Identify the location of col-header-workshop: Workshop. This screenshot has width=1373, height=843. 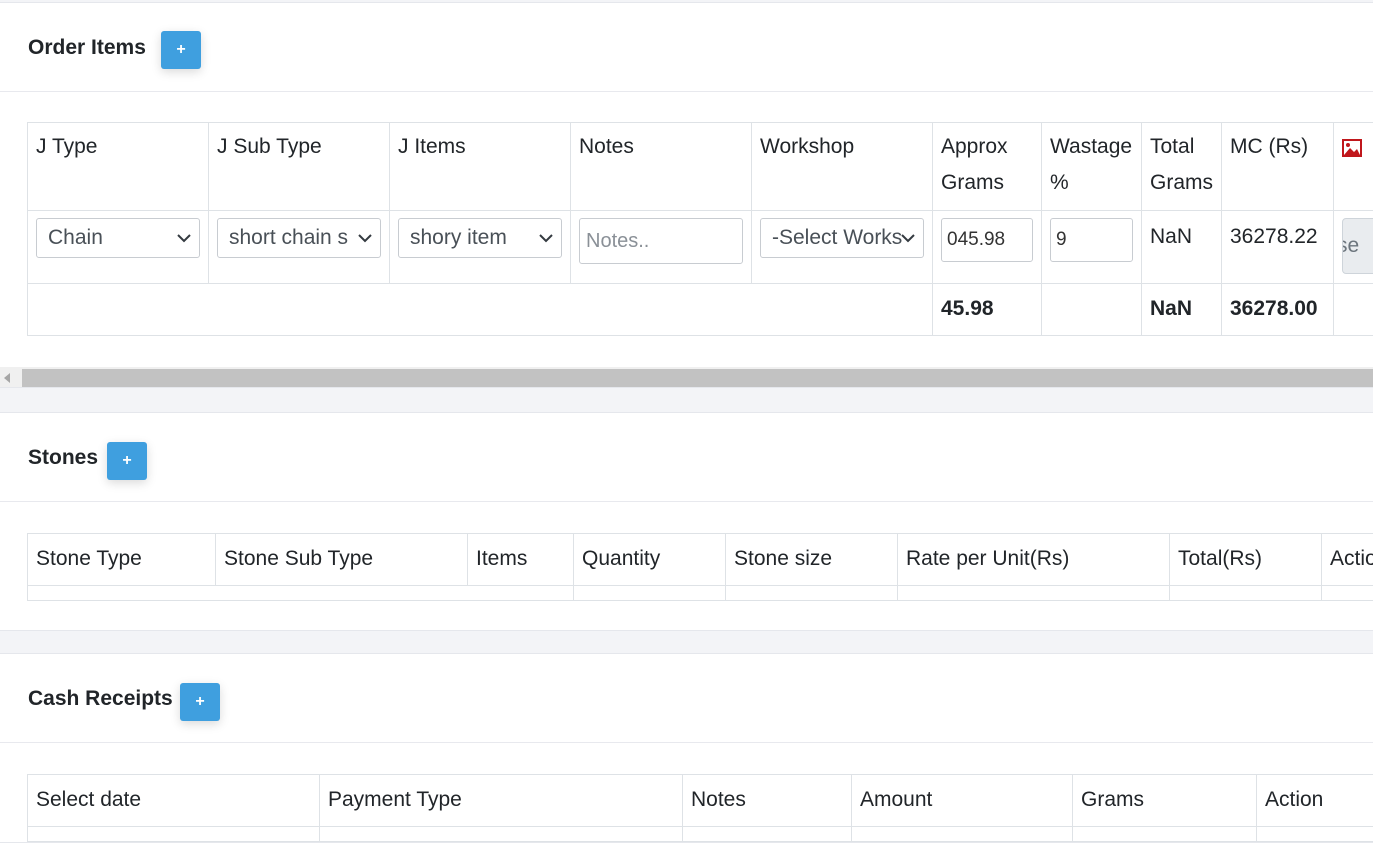
(842, 167).